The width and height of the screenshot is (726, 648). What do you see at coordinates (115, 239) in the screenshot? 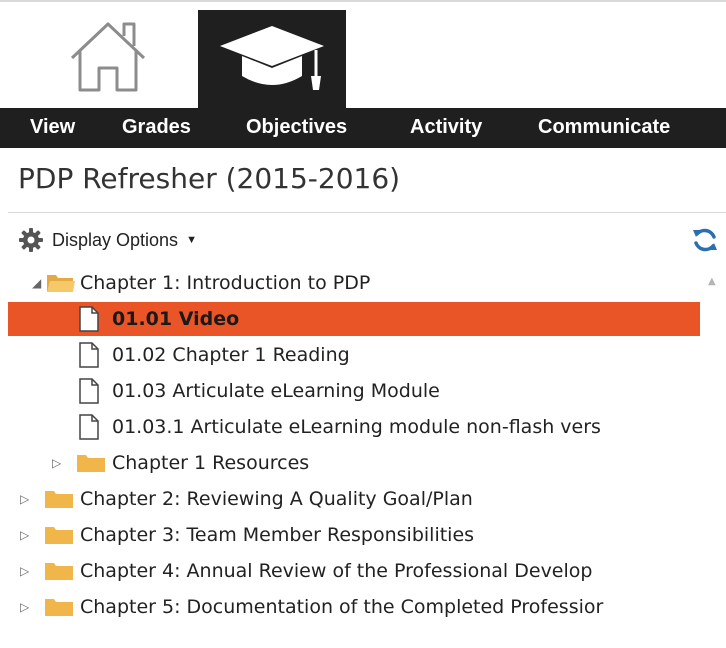
I see `display-options-label: Display Options` at bounding box center [115, 239].